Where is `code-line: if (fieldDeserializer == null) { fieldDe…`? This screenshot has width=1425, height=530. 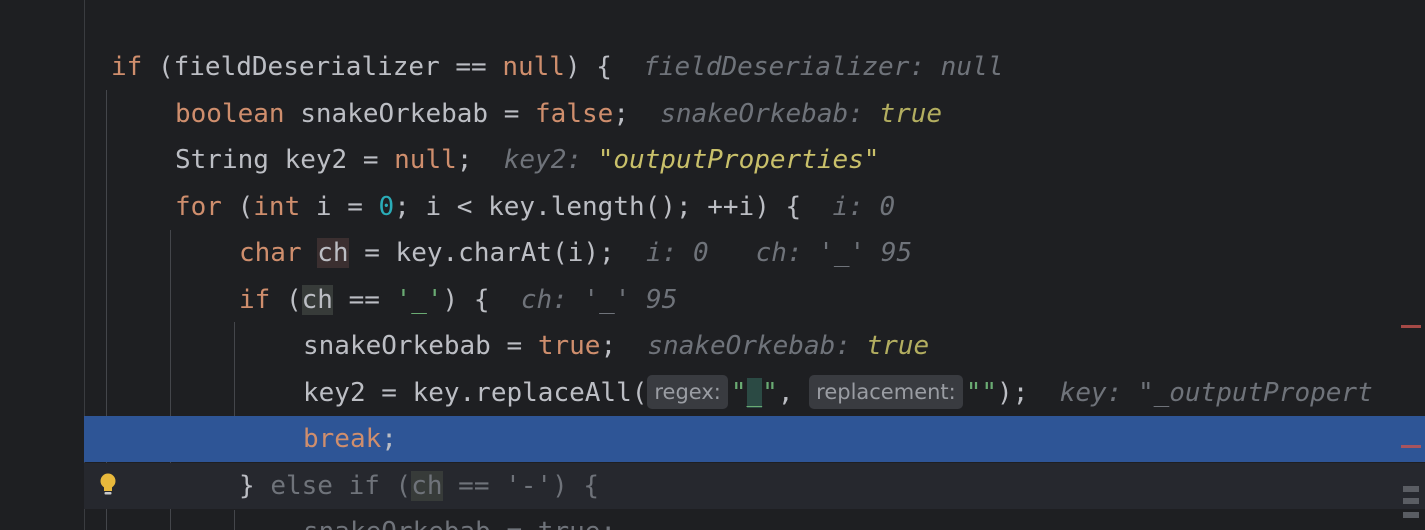 code-line: if (fieldDeserializer == null) { fieldDe… is located at coordinates (712, 67).